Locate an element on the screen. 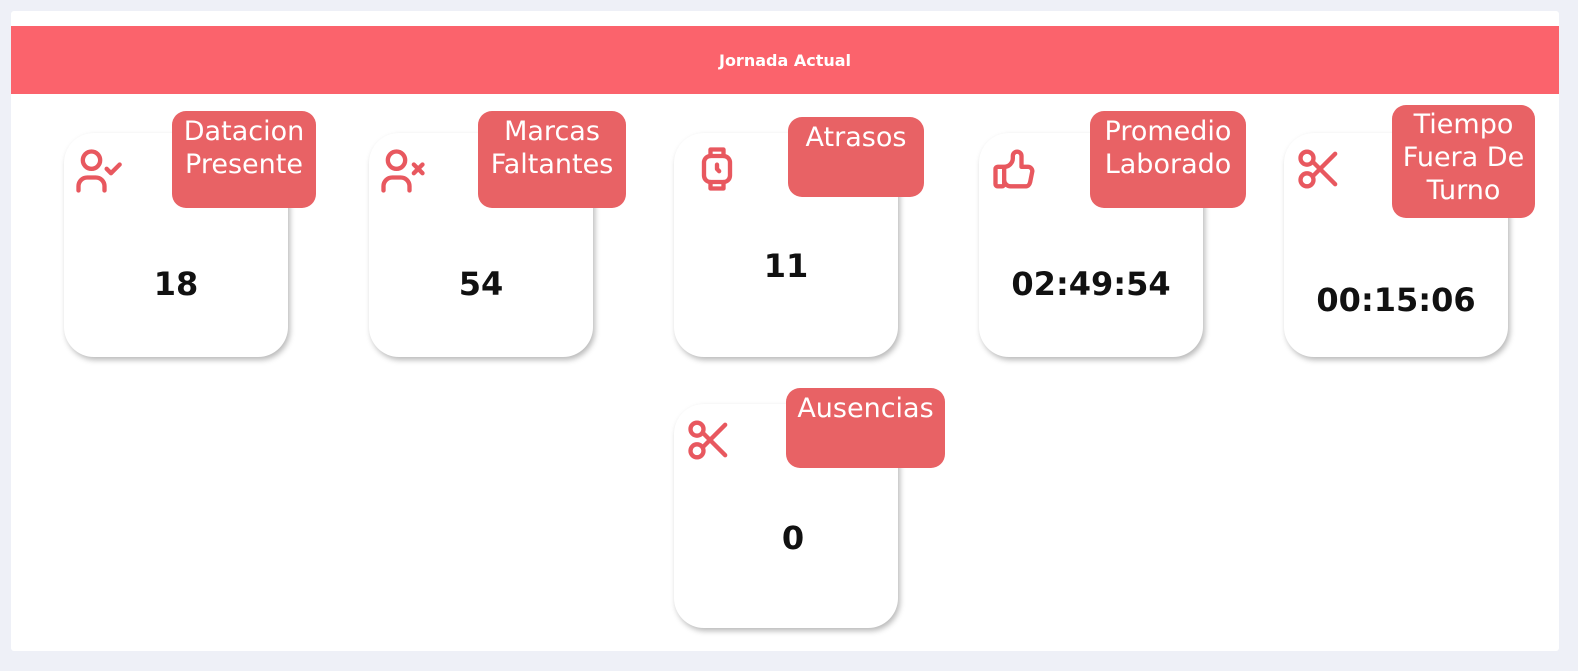 This screenshot has height=671, width=1578. thumbs-up-icon is located at coordinates (1015, 169).